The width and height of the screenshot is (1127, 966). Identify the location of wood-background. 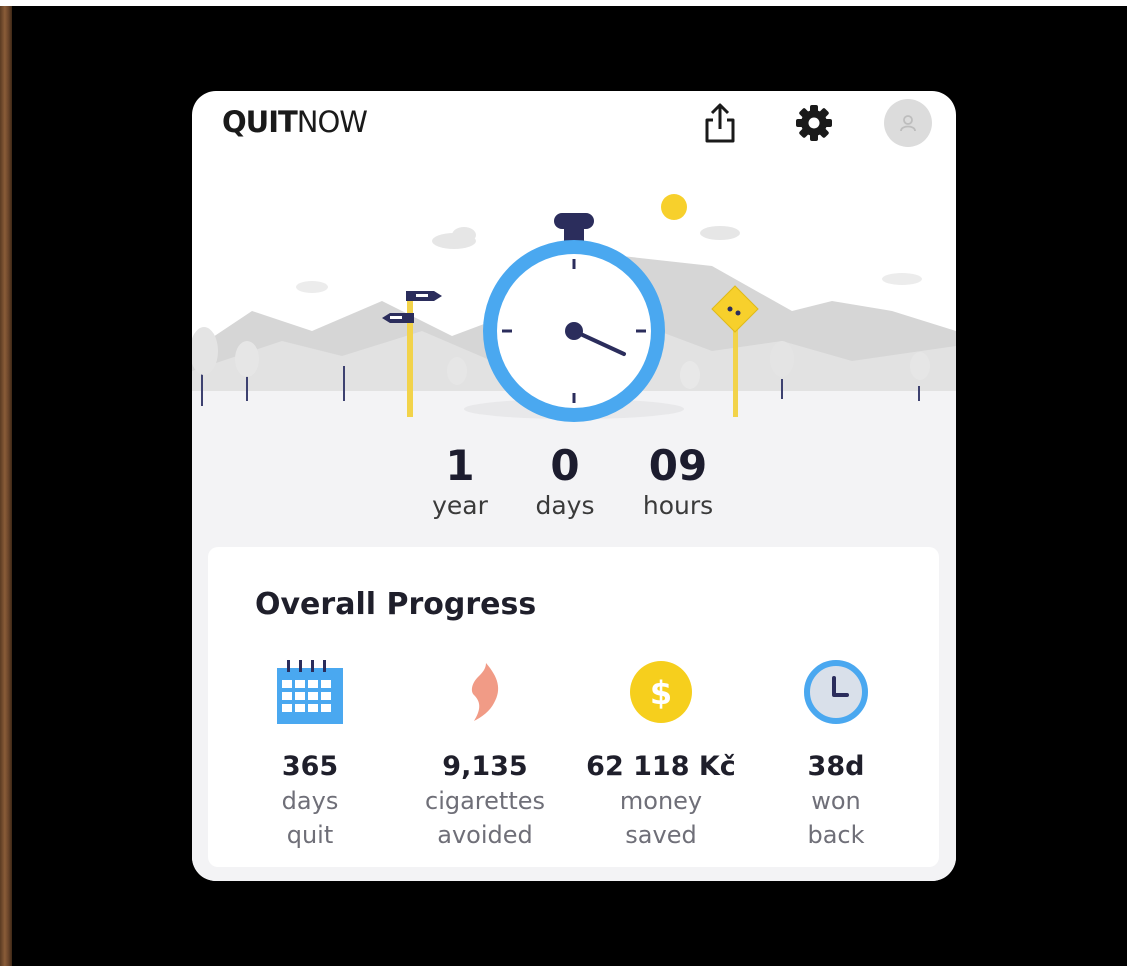
(6, 483).